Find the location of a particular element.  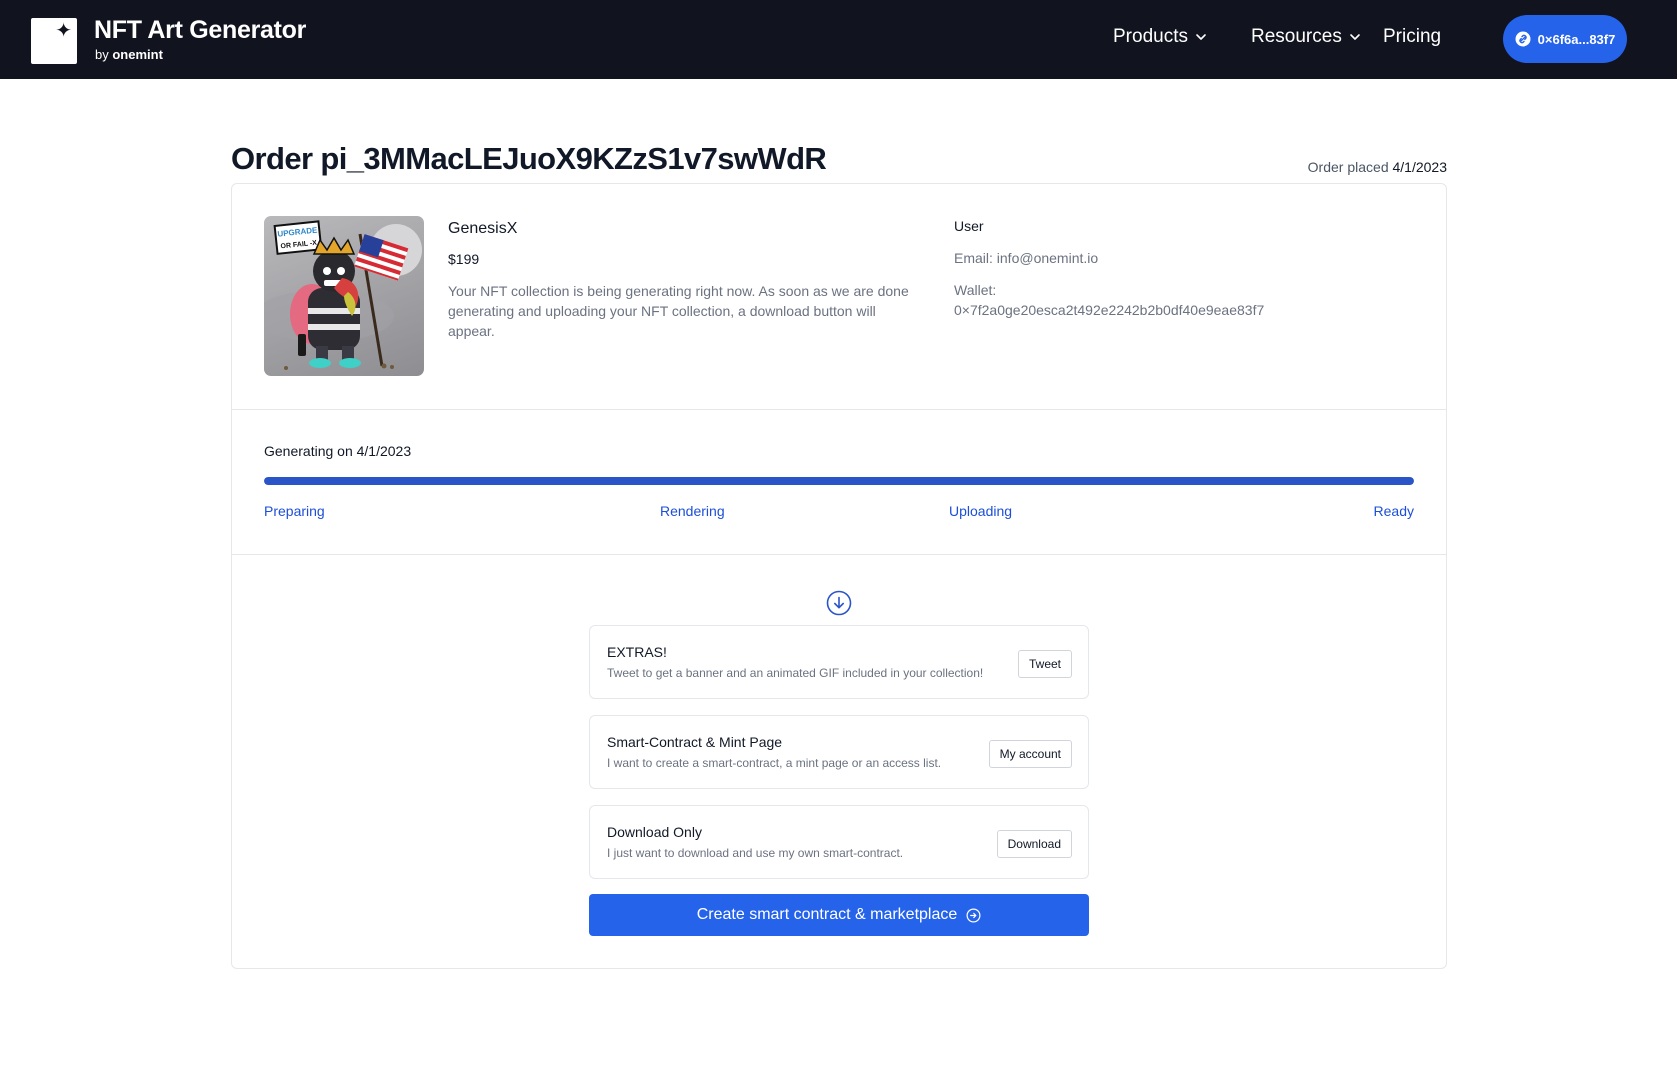

brand-subtitle: by onemint is located at coordinates (129, 54).